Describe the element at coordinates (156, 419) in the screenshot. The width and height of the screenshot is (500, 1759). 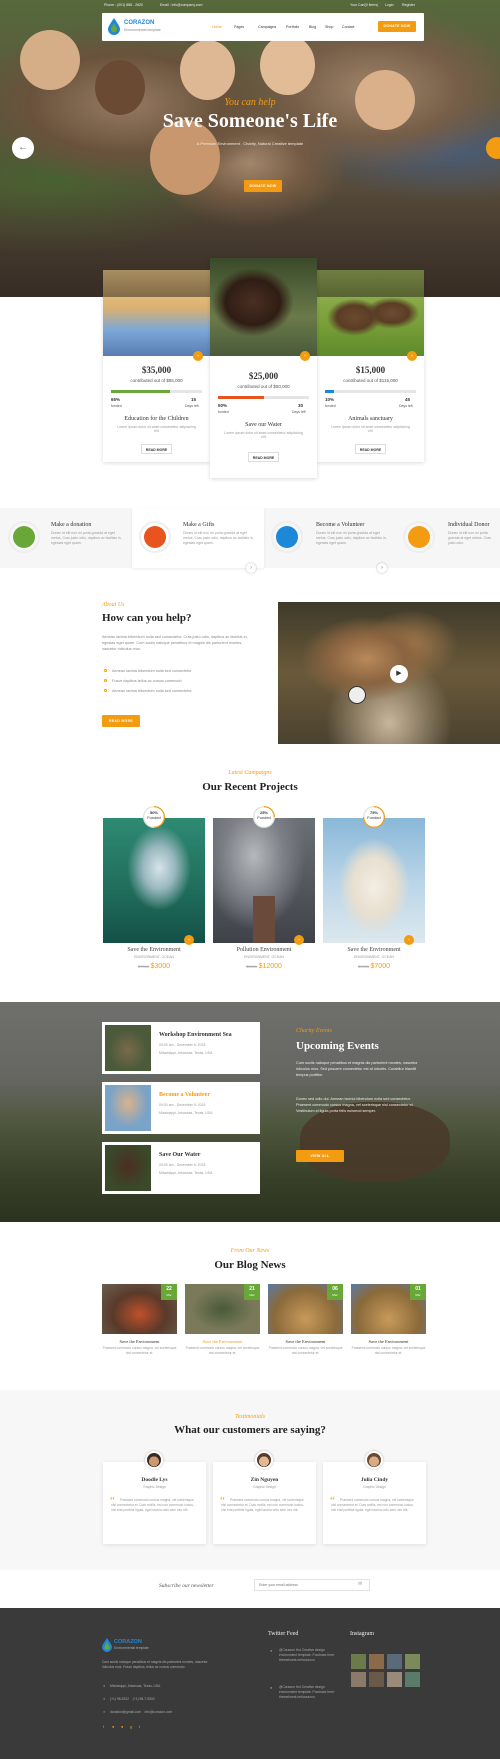
I see `cause-title: Education for the Children` at that location.